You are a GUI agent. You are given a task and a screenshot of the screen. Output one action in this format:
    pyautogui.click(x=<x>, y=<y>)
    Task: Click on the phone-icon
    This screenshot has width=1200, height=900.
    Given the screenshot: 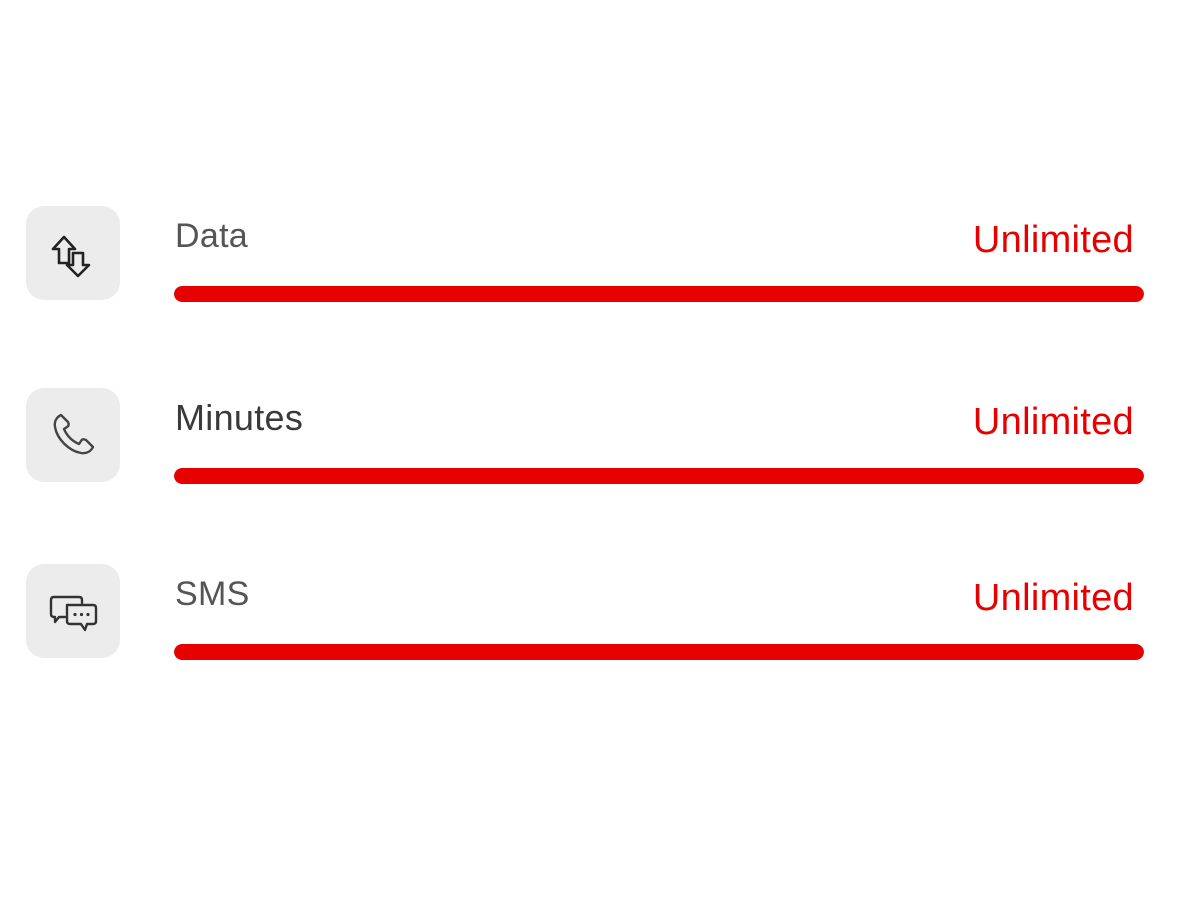 What is the action you would take?
    pyautogui.click(x=73, y=435)
    